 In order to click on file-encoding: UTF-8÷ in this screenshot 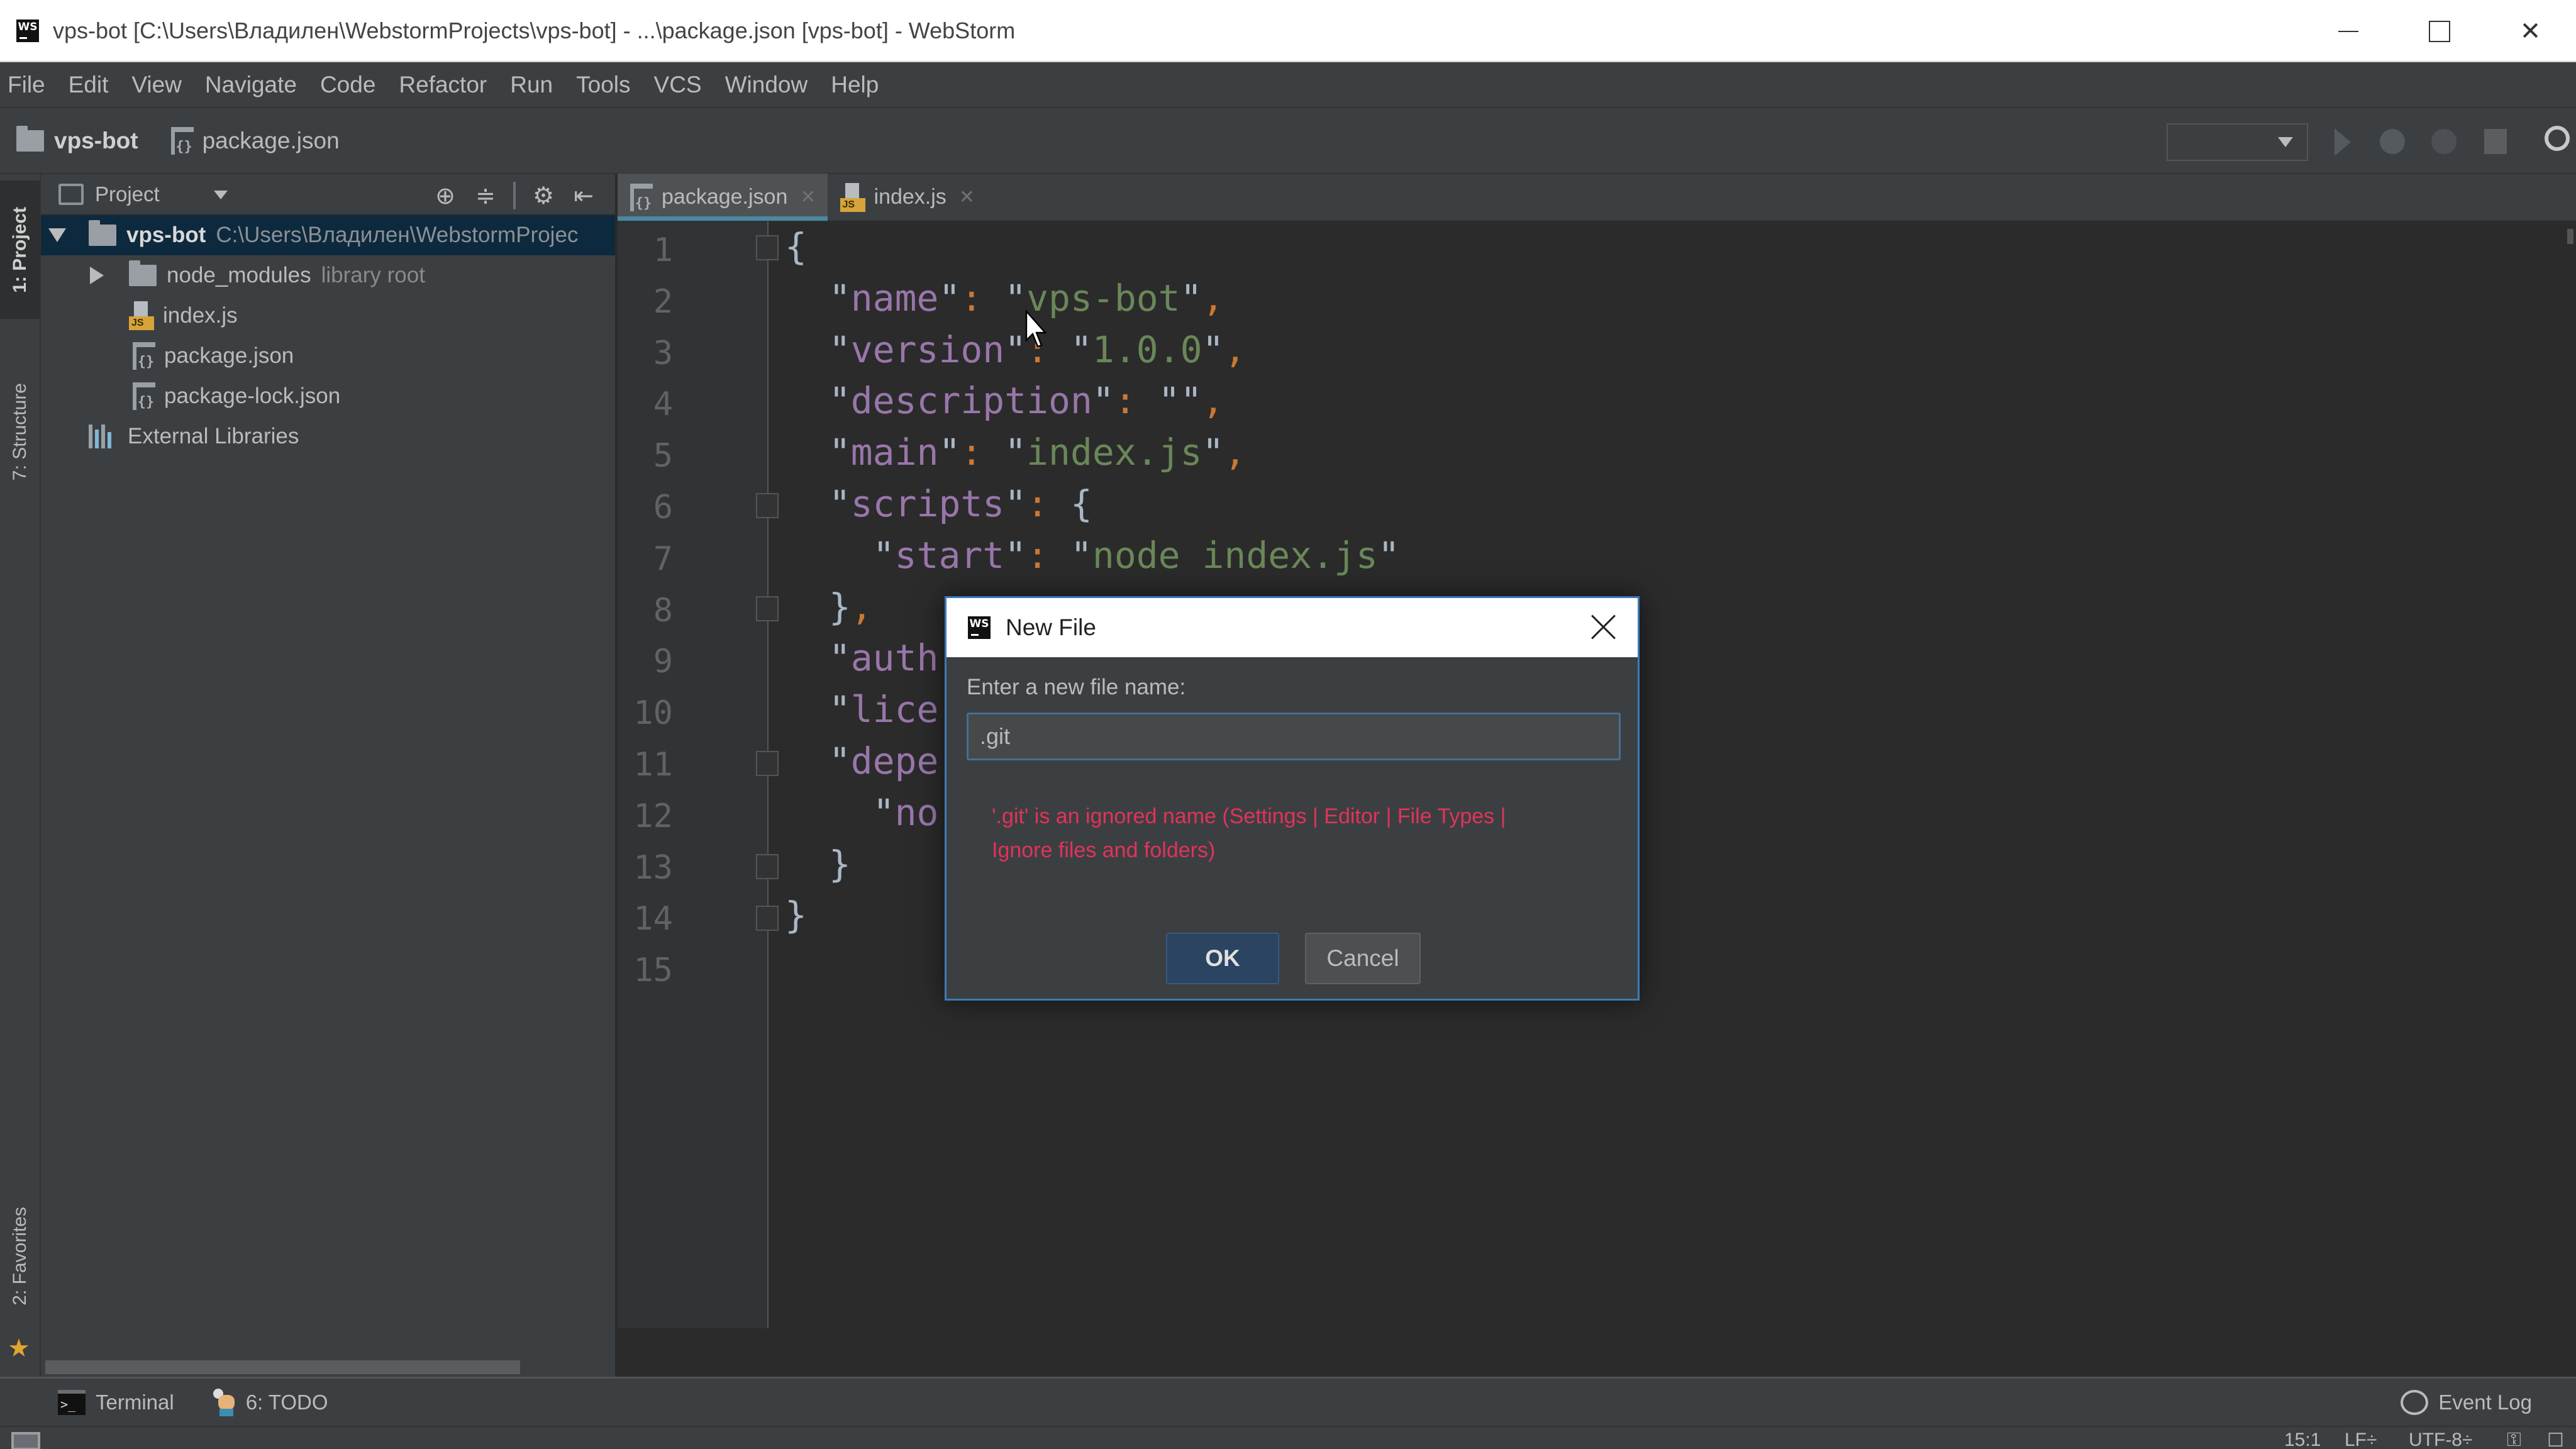, I will do `click(2440, 1439)`.